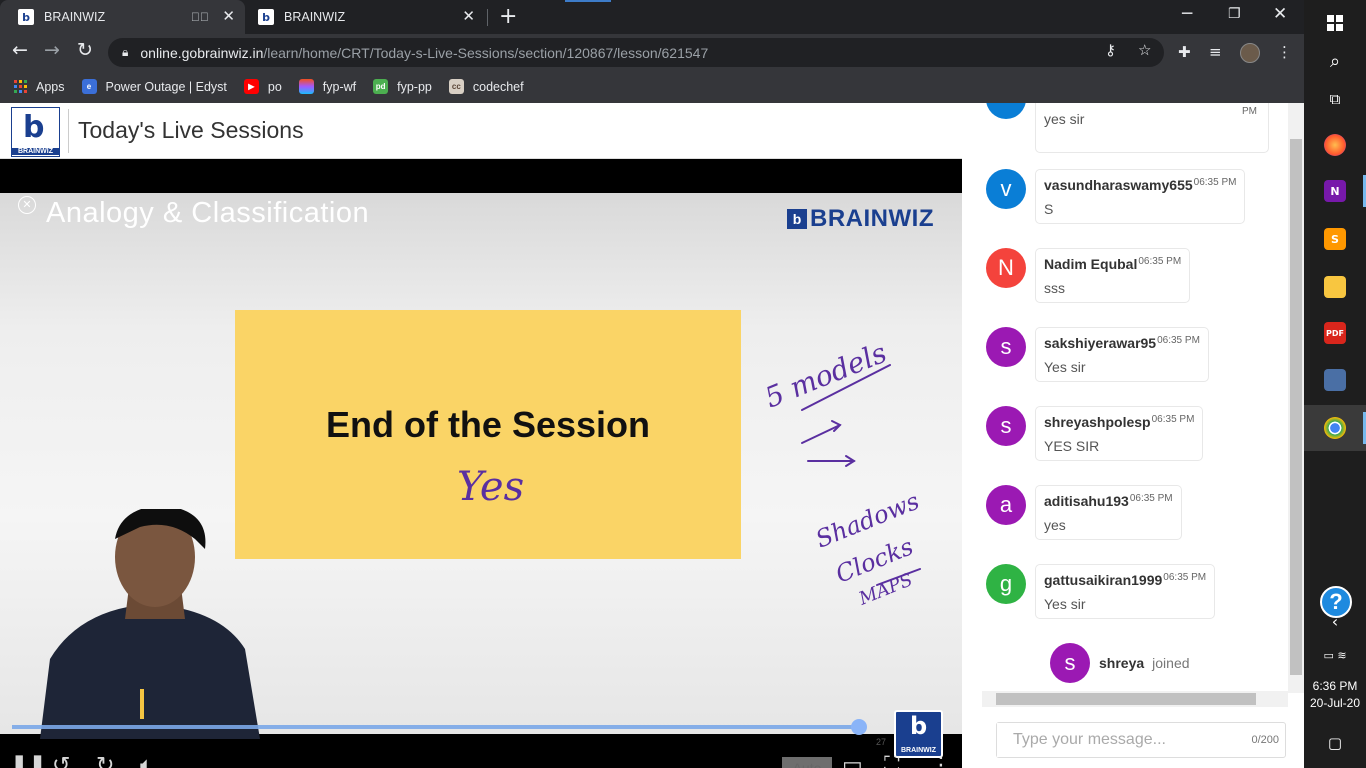 The width and height of the screenshot is (1366, 768). What do you see at coordinates (488, 434) in the screenshot?
I see `slide-card: End of the Session Yes` at bounding box center [488, 434].